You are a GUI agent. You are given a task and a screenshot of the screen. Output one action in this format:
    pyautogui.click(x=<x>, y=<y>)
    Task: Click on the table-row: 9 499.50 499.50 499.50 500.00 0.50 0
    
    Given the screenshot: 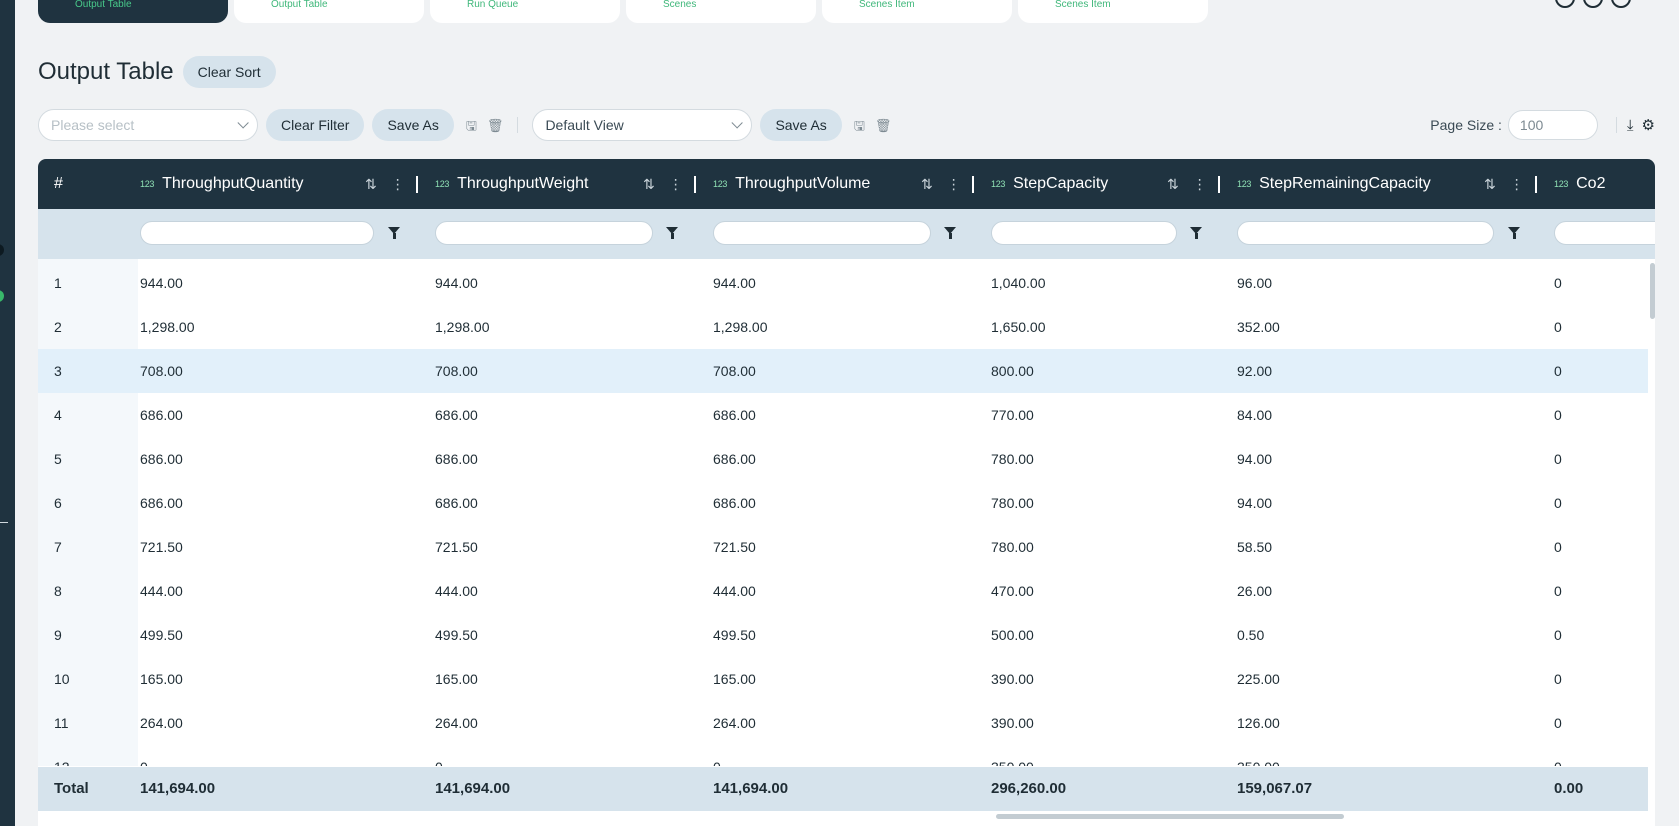 What is the action you would take?
    pyautogui.click(x=843, y=635)
    